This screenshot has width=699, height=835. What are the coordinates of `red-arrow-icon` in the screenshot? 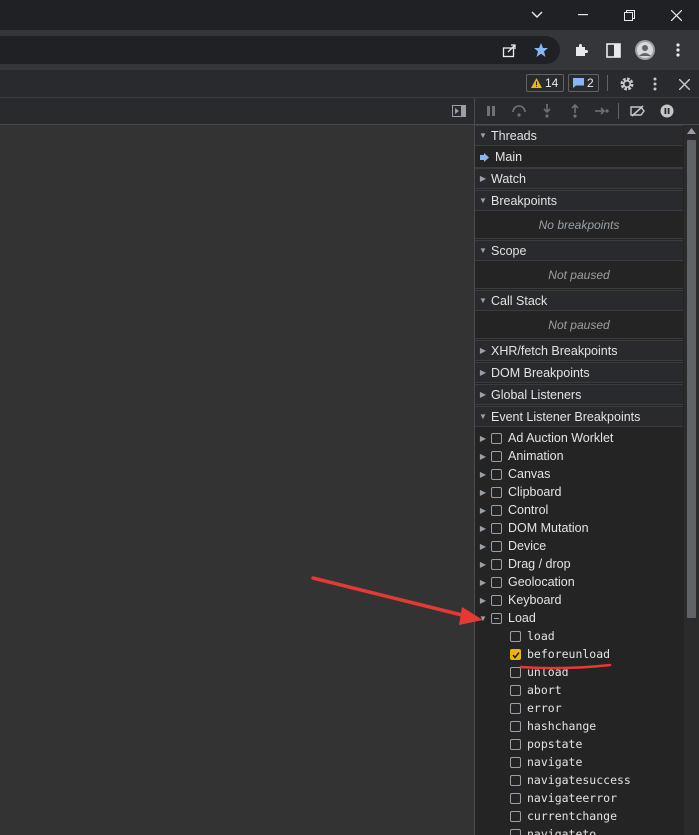 It's located at (397, 600).